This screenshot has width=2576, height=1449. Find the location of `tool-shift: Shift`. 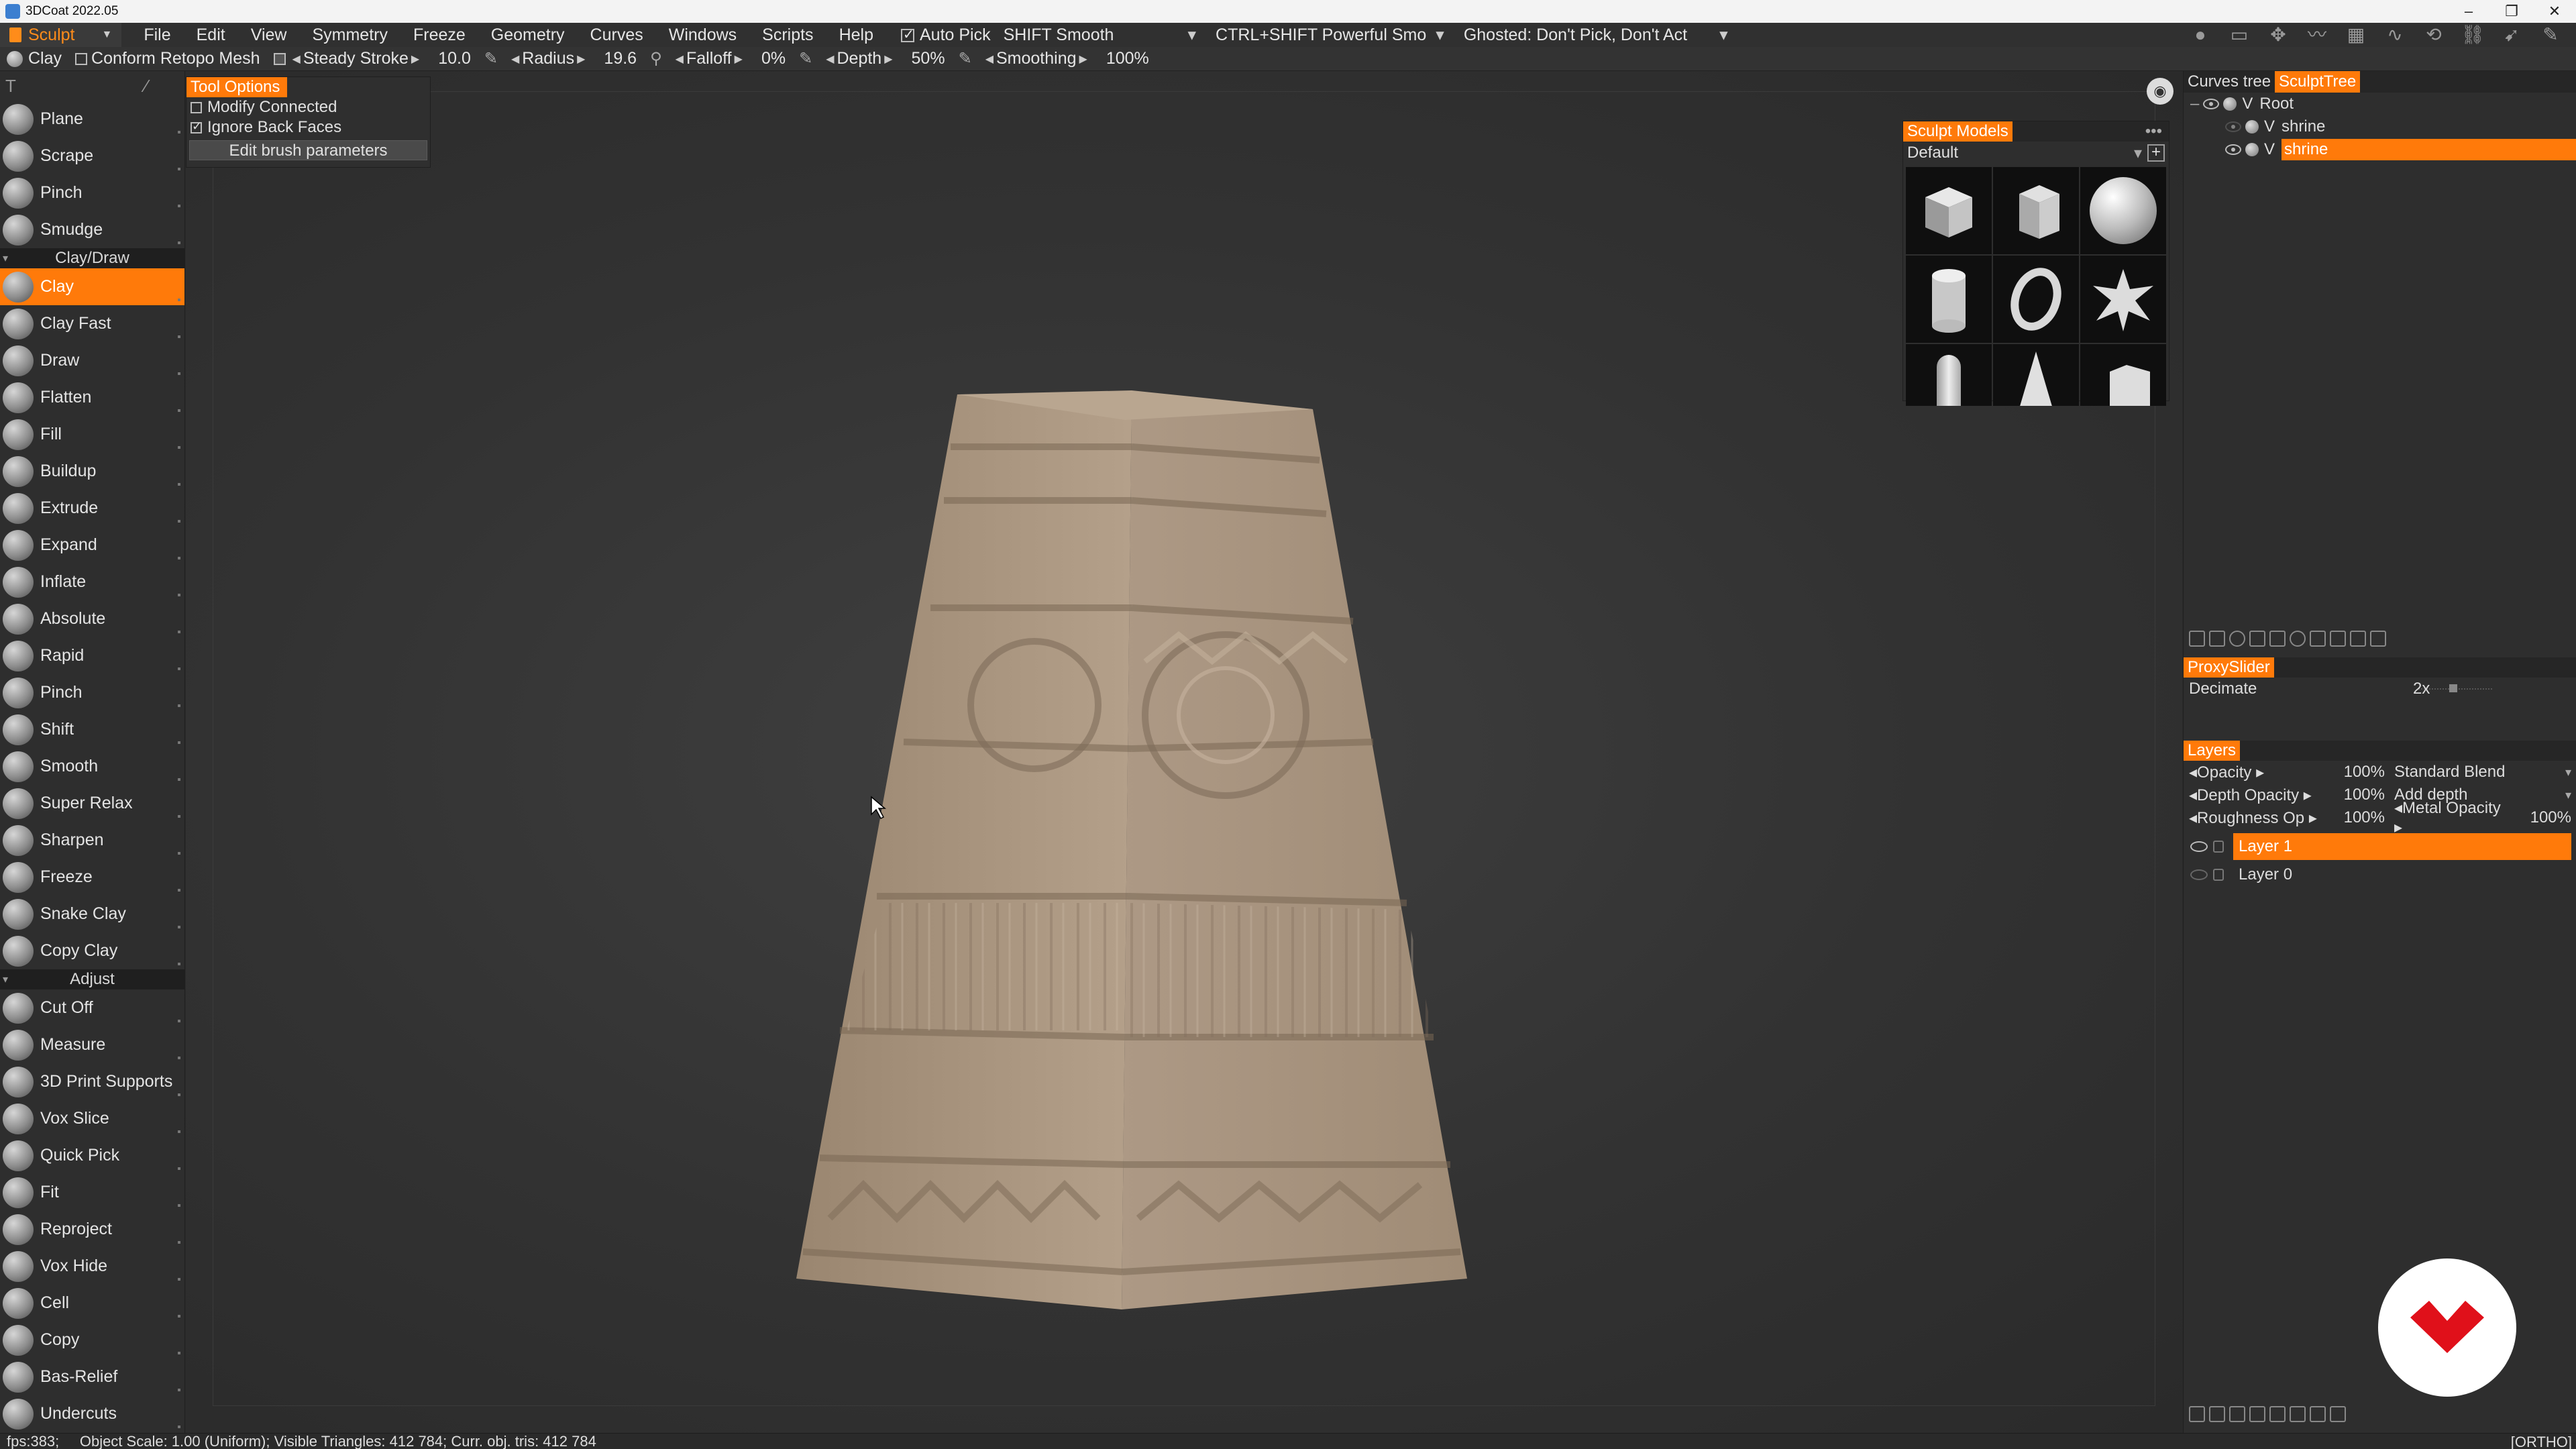

tool-shift: Shift is located at coordinates (92, 729).